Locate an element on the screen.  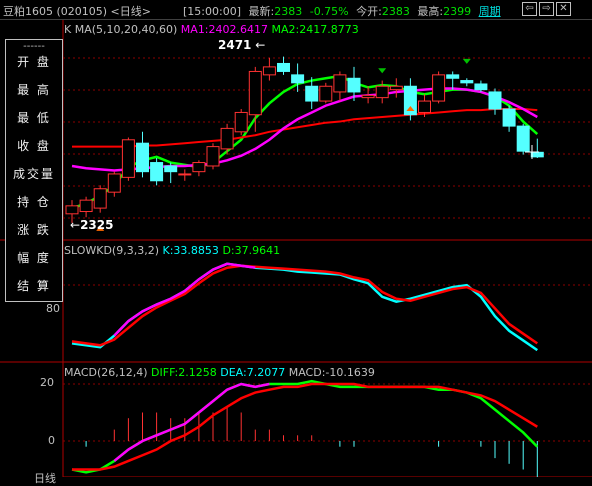
macd-tick-0: 0 is located at coordinates (51, 440).